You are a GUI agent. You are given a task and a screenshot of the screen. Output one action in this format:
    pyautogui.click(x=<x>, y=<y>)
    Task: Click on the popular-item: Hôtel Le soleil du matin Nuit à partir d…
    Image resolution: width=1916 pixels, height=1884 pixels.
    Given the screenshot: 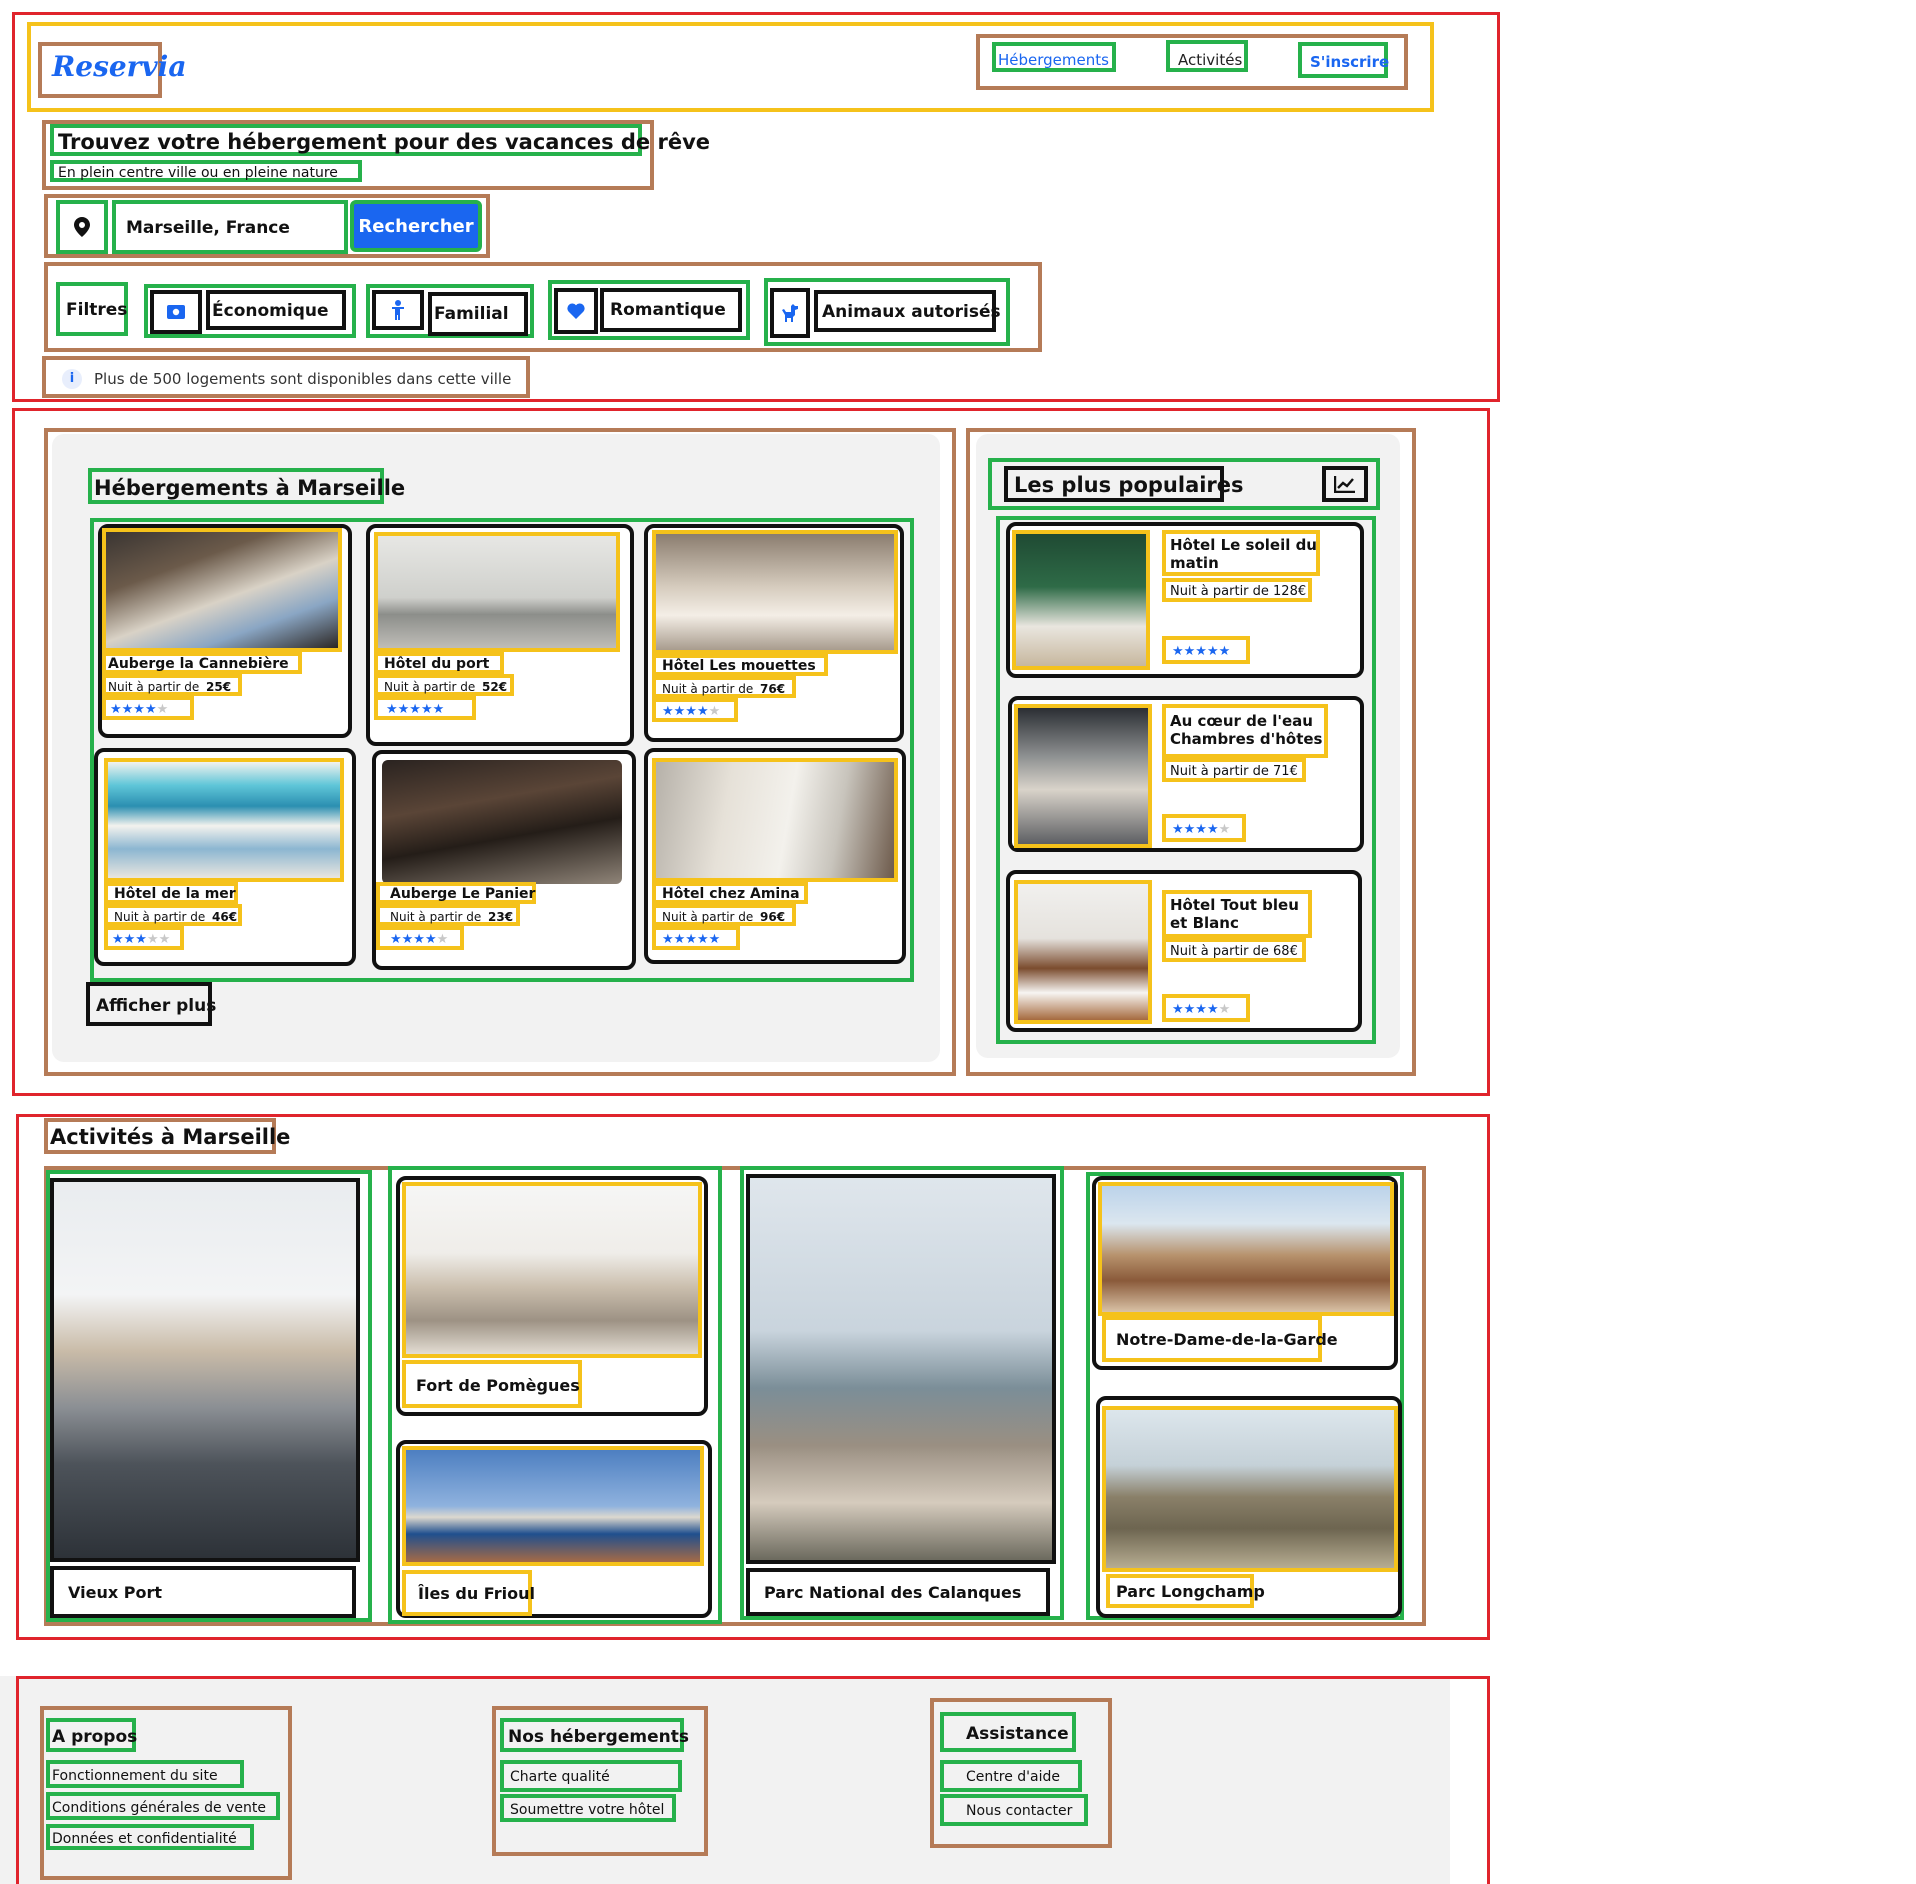 What is the action you would take?
    pyautogui.click(x=1185, y=600)
    